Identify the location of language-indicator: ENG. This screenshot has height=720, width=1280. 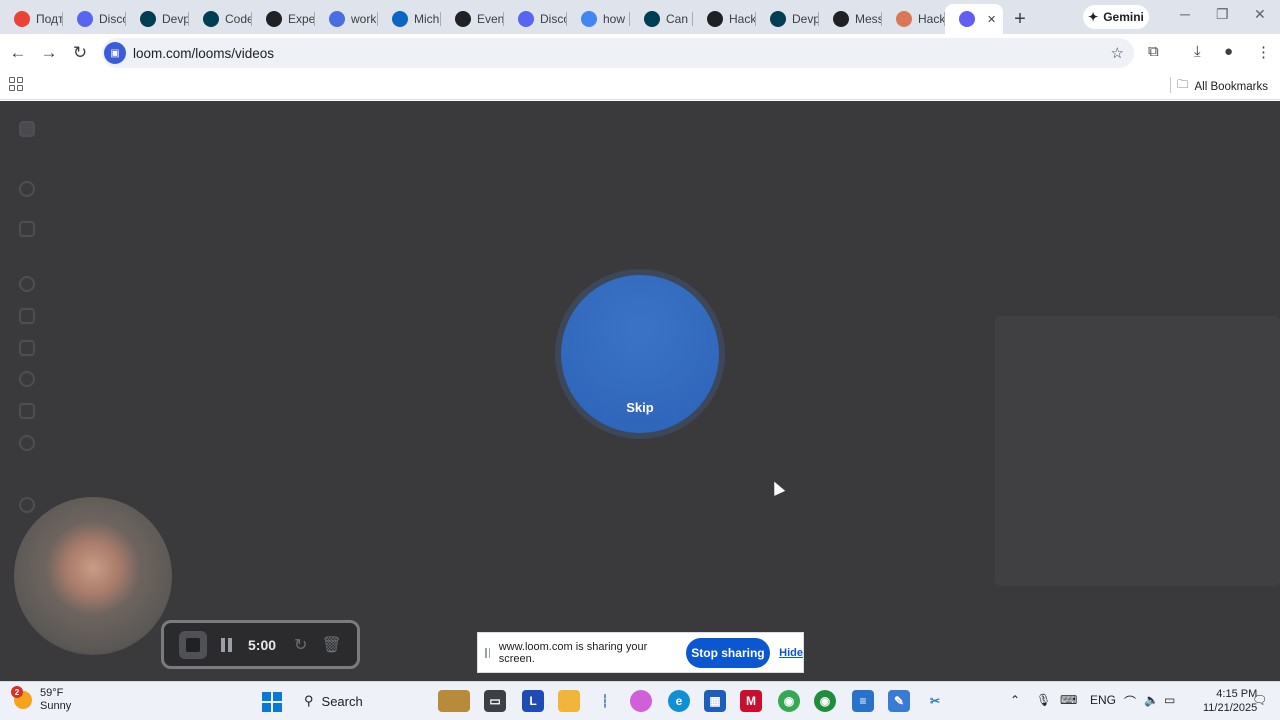
(1103, 700).